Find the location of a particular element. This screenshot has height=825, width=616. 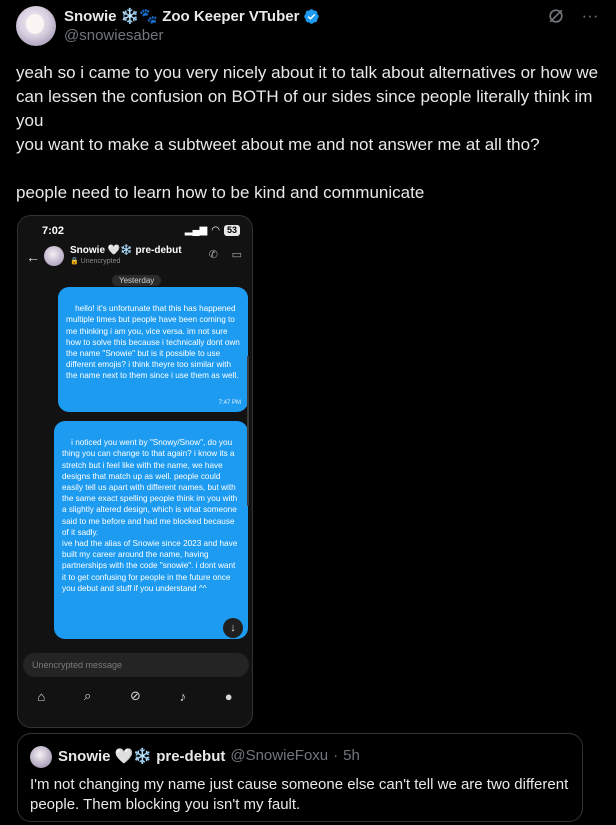

phone-signal: ▂▄▆ ◠ 53 is located at coordinates (212, 230).